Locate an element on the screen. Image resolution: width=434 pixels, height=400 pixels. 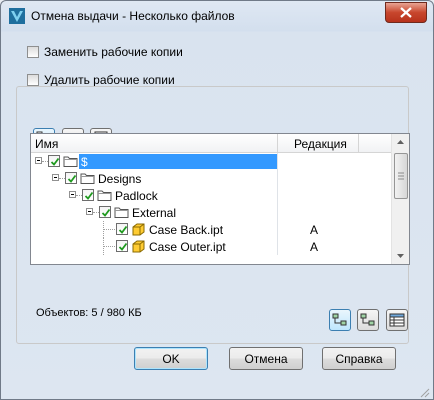
column-header-revision: Редакция is located at coordinates (320, 144).